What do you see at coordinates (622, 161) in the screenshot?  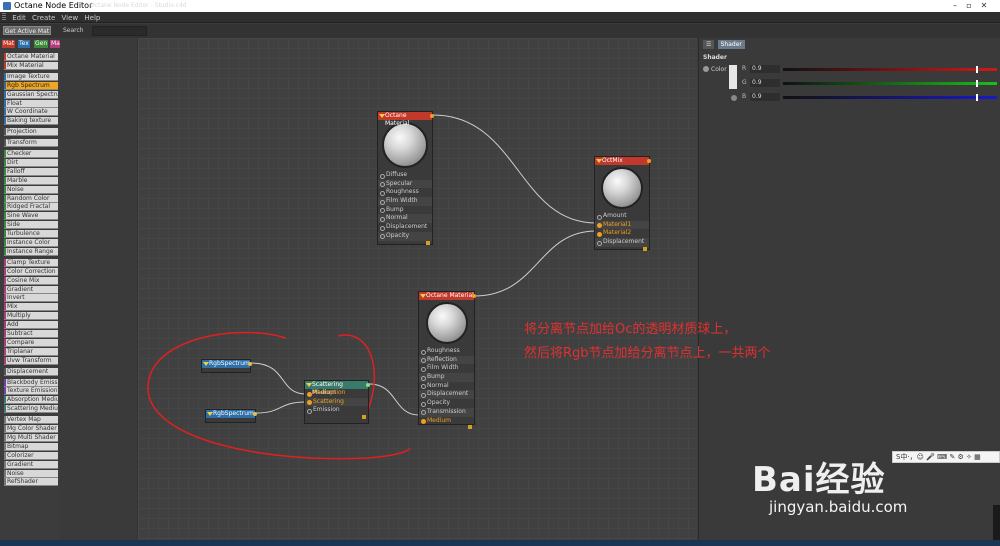 I see `node-header: OctMix` at bounding box center [622, 161].